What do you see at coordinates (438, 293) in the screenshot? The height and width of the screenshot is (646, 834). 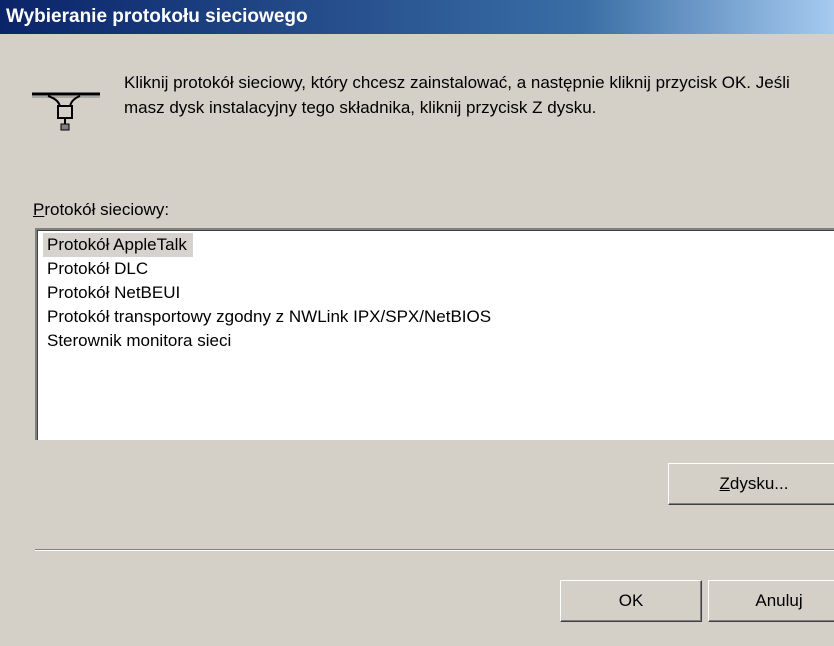 I see `list-item-netbeui: Protokół NetBEUI` at bounding box center [438, 293].